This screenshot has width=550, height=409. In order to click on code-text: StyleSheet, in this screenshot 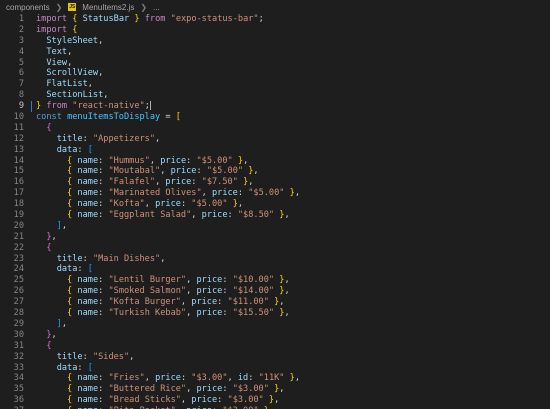, I will do `click(69, 41)`.